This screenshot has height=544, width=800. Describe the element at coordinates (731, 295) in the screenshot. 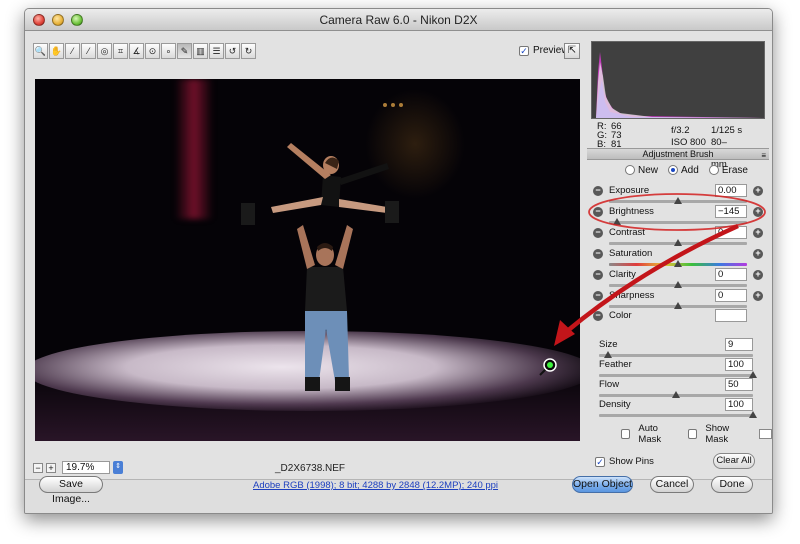

I see `sharpness-value-field: 0` at that location.